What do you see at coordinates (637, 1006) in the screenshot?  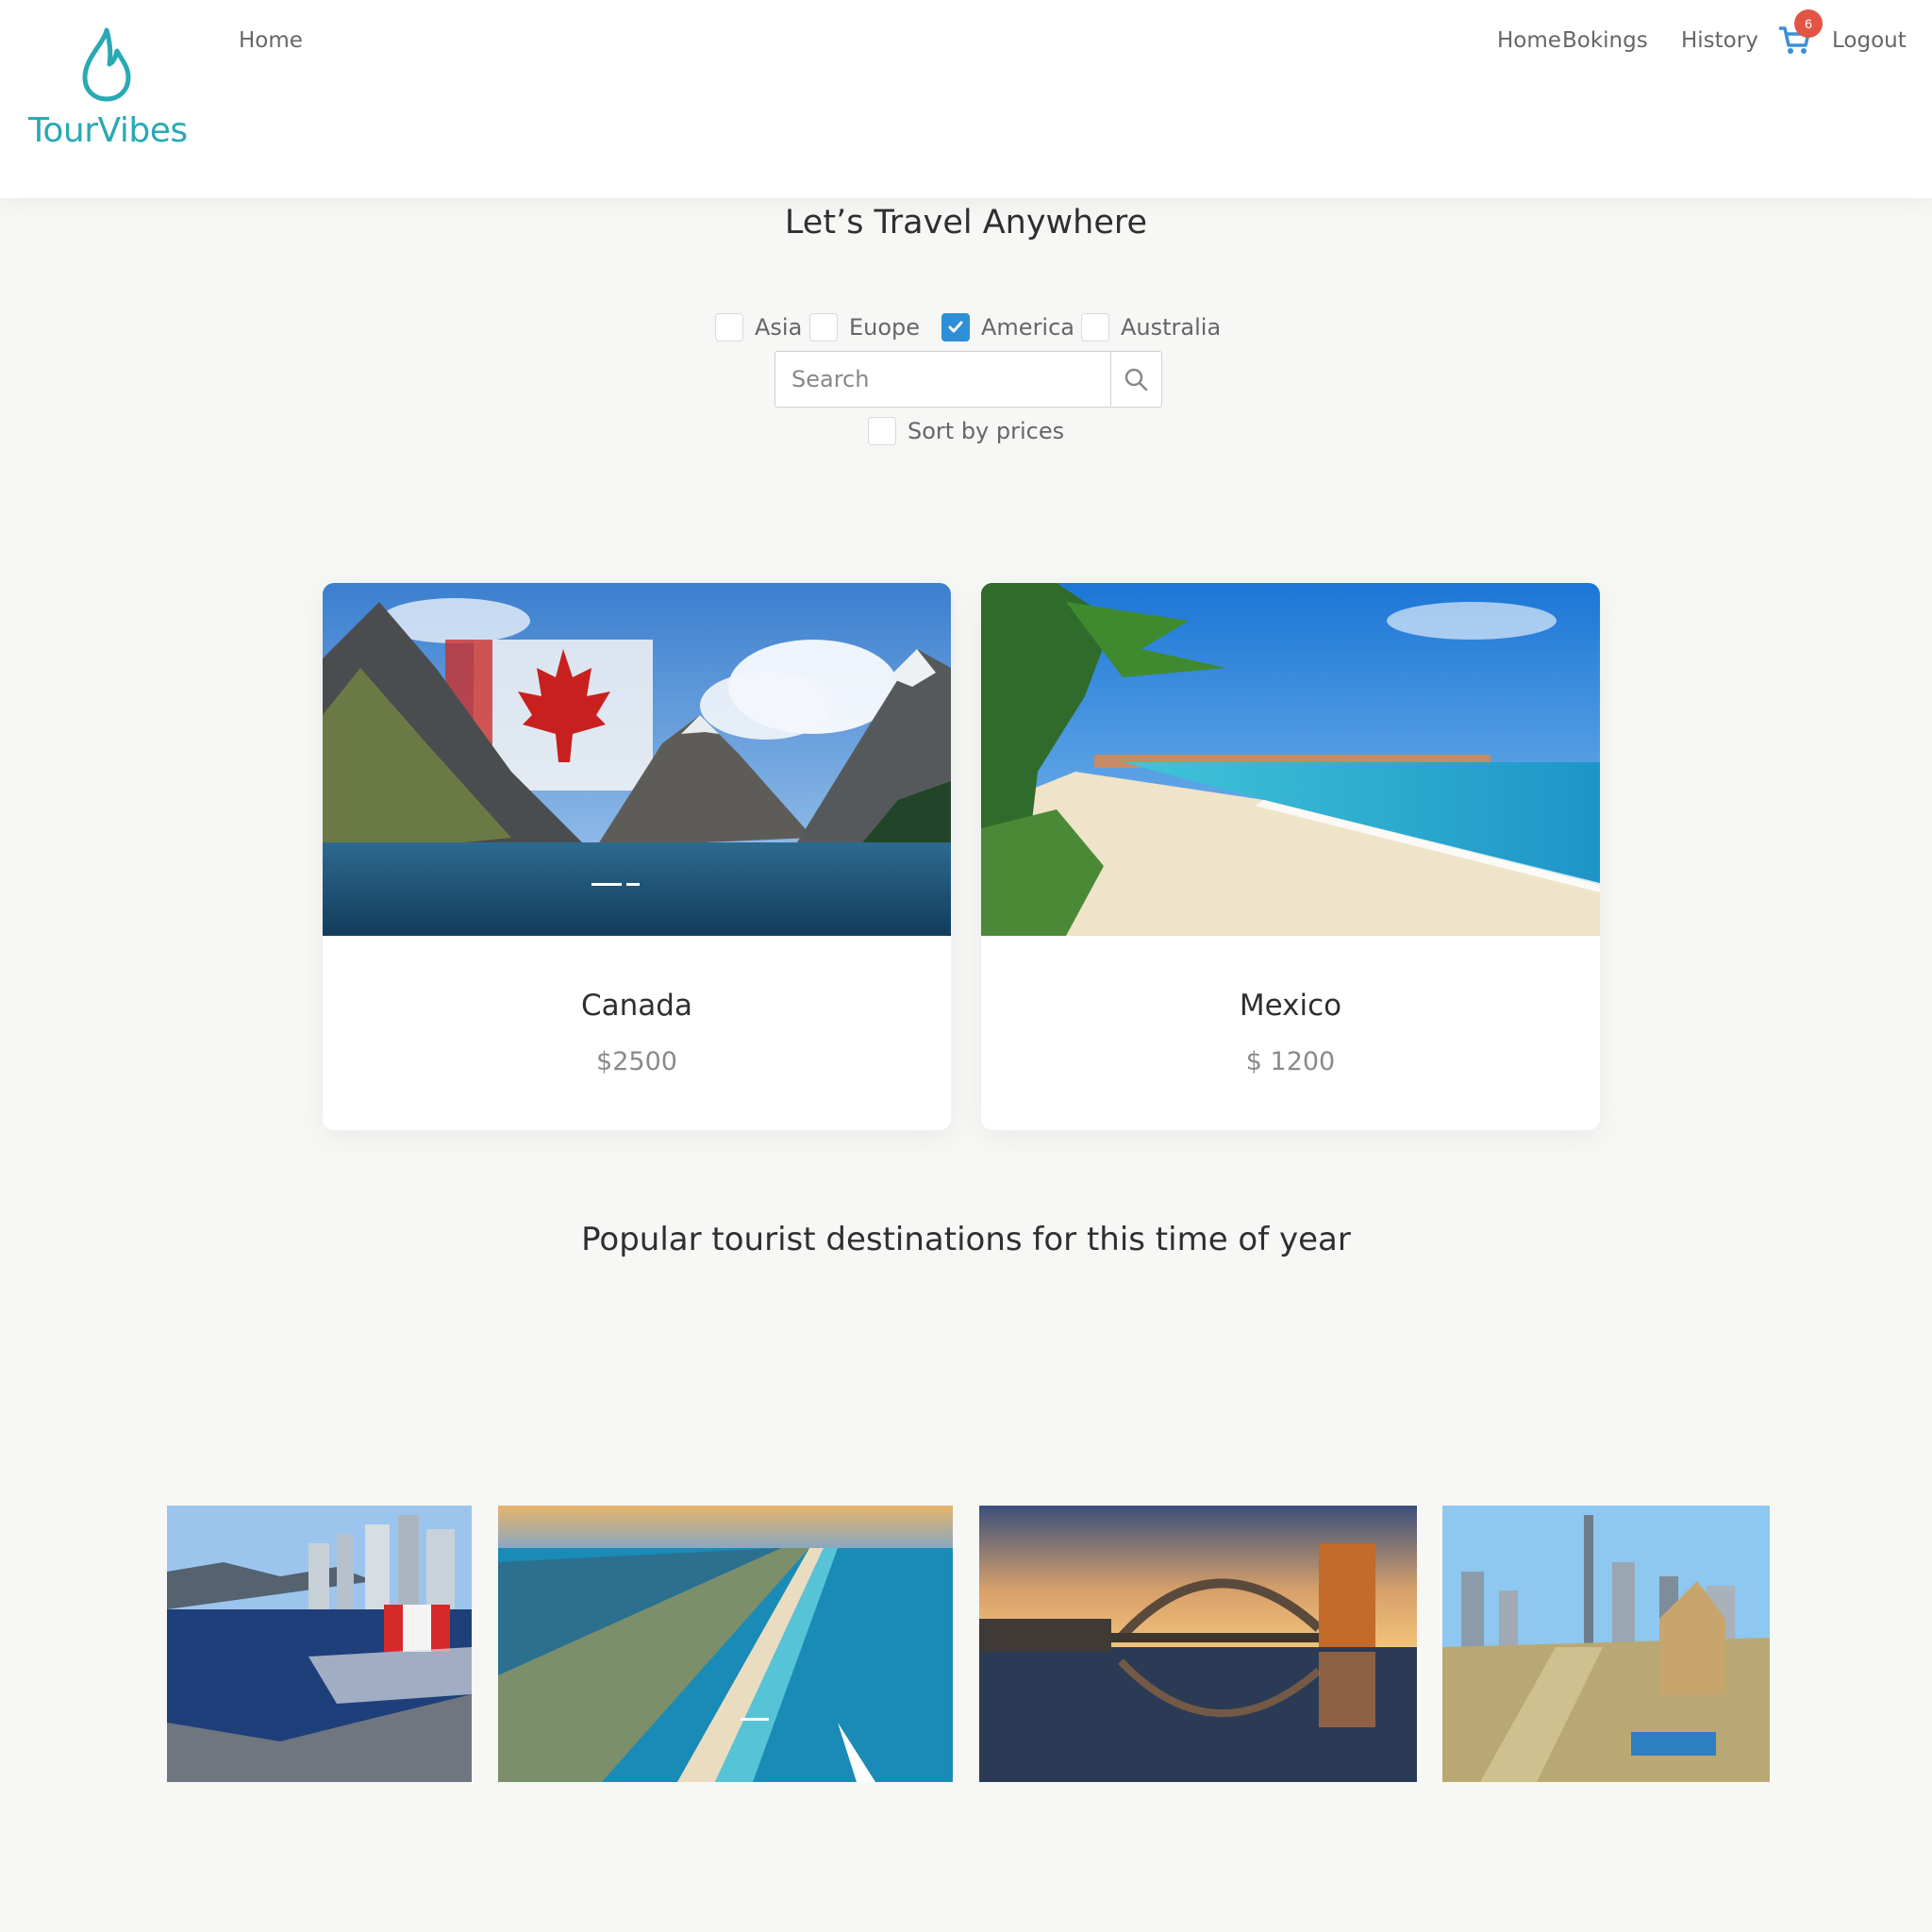 I see `card-title: Canada` at bounding box center [637, 1006].